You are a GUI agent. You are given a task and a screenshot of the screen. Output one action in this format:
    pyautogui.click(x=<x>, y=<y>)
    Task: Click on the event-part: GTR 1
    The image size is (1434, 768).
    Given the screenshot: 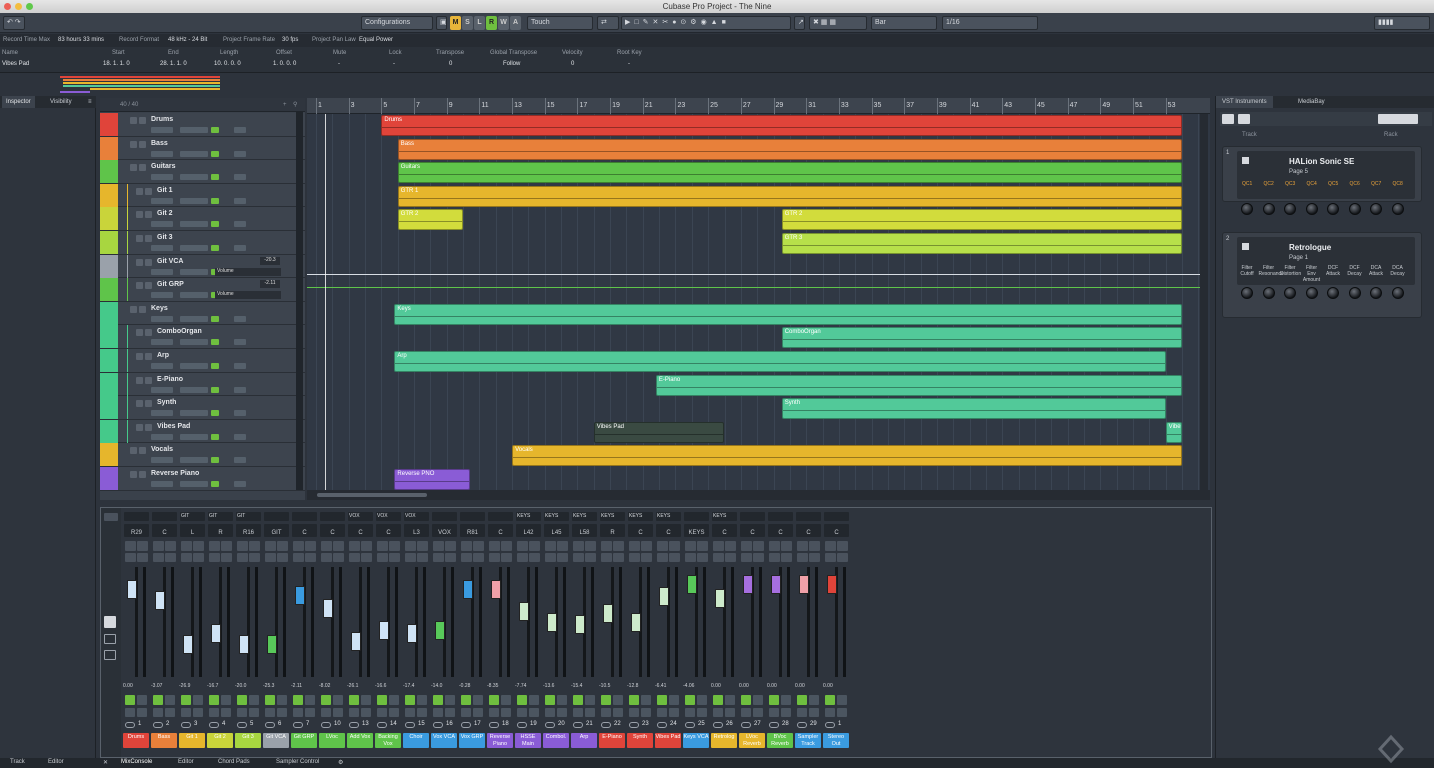 What is the action you would take?
    pyautogui.click(x=789, y=196)
    